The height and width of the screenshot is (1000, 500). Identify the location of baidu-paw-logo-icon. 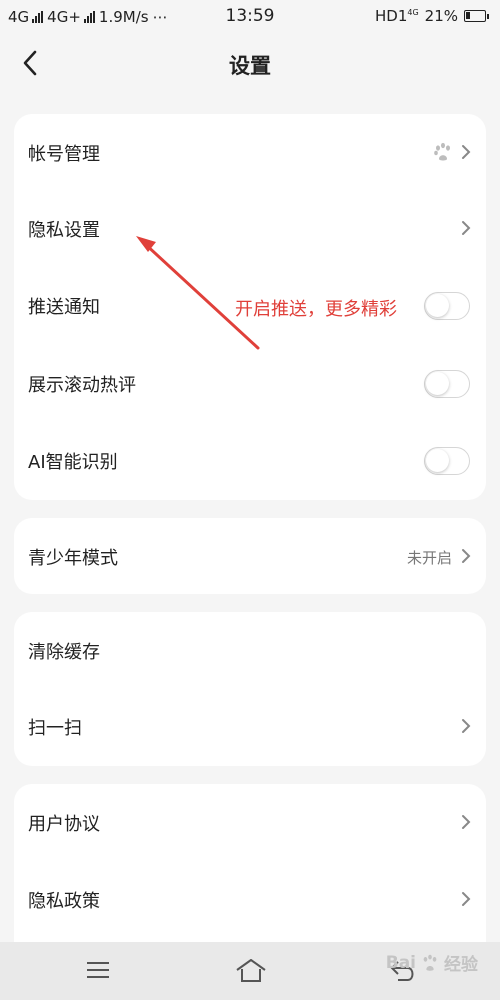
(430, 962).